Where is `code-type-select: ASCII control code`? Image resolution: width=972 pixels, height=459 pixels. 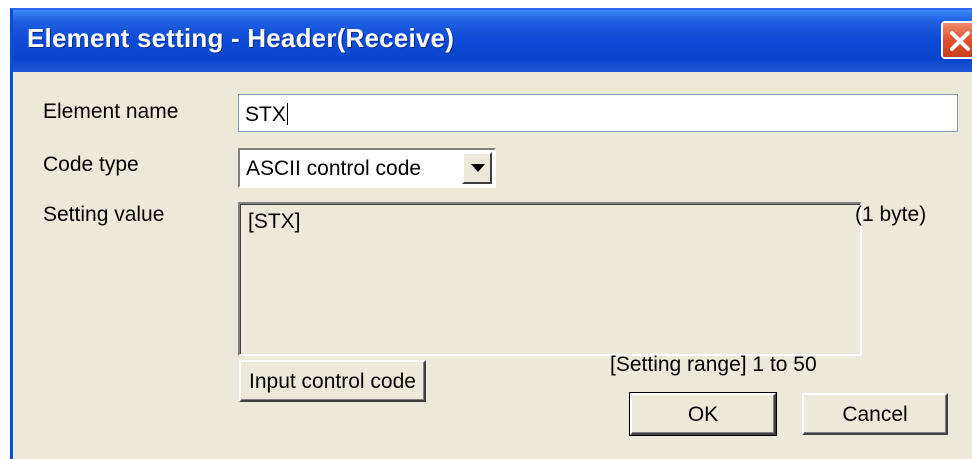
code-type-select: ASCII control code is located at coordinates (367, 168).